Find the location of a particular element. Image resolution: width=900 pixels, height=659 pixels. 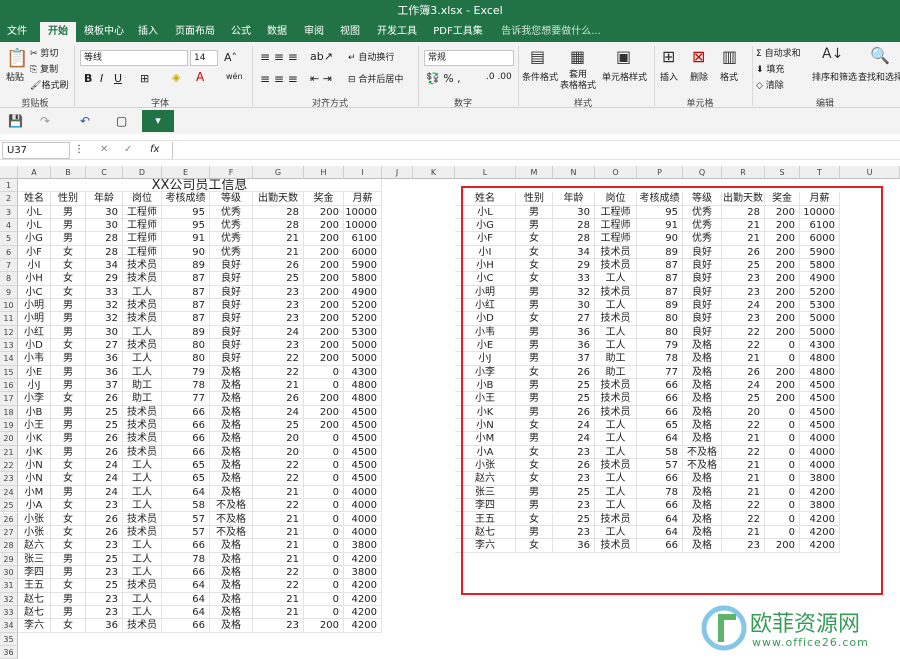

row-header: 2 is located at coordinates (9, 199).